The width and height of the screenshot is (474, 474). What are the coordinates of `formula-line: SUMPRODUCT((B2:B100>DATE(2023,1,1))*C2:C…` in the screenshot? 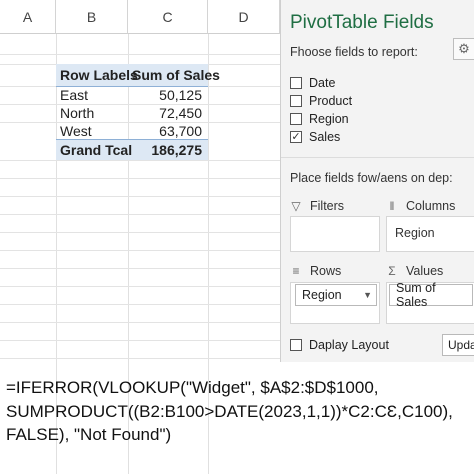 It's located at (229, 411).